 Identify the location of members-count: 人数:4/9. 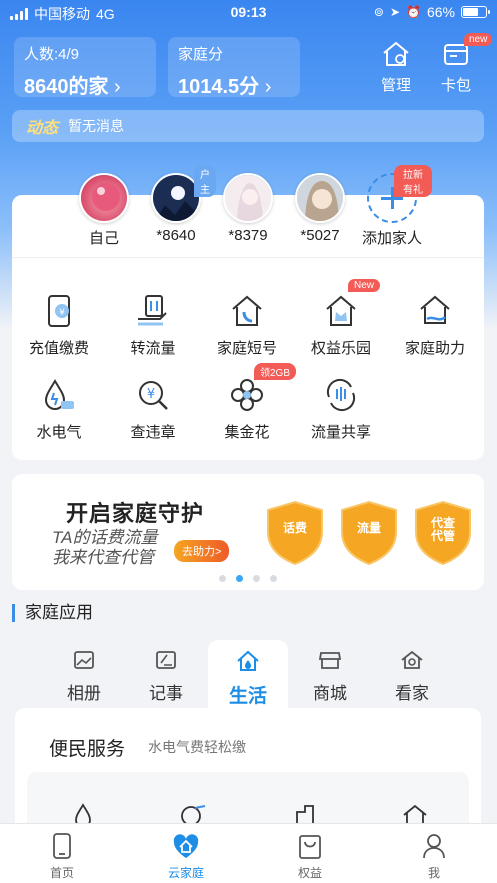
(52, 54).